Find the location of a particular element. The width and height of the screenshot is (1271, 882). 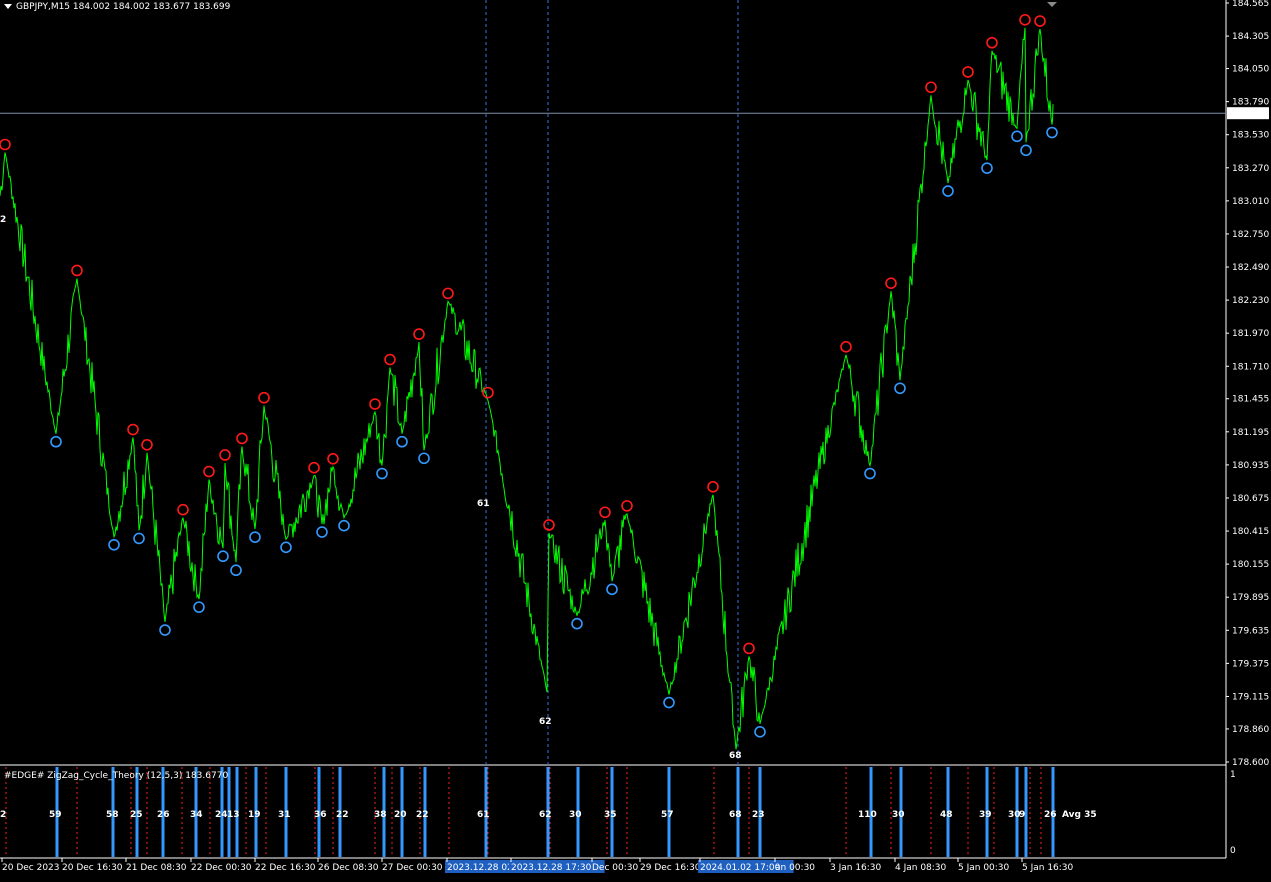

price-pane-count-label: 68 is located at coordinates (735, 756).